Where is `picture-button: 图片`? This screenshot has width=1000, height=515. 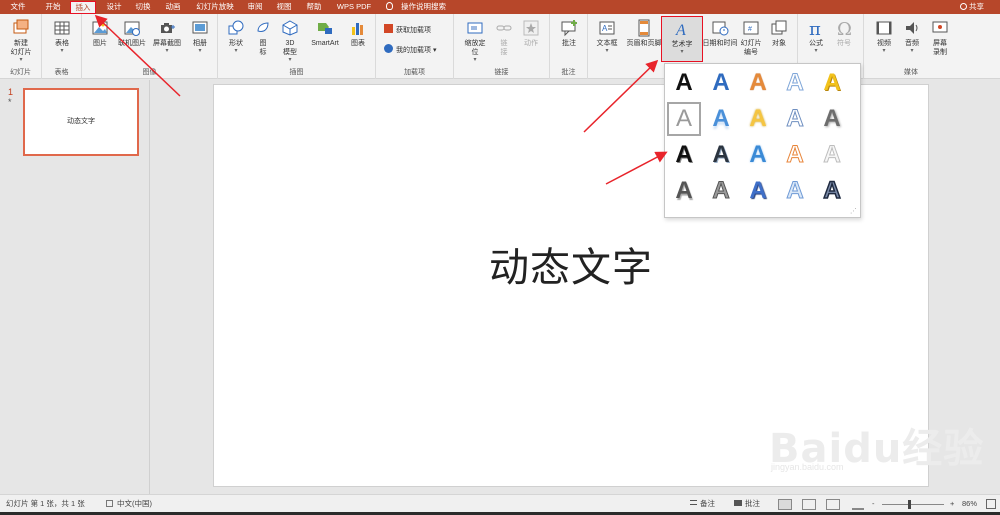 picture-button: 图片 is located at coordinates (100, 33).